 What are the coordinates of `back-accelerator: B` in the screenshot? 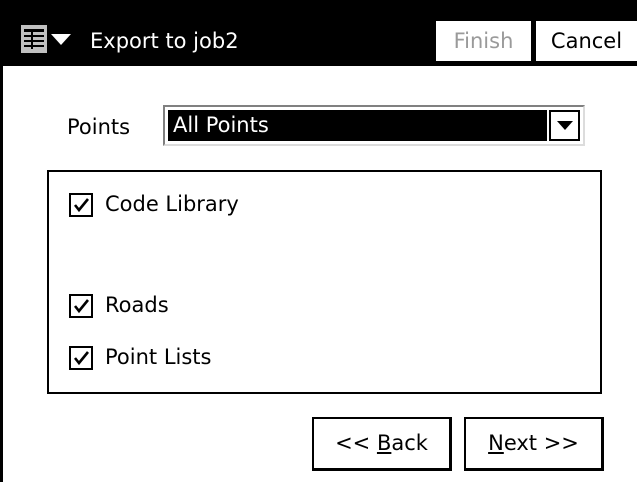 It's located at (384, 443).